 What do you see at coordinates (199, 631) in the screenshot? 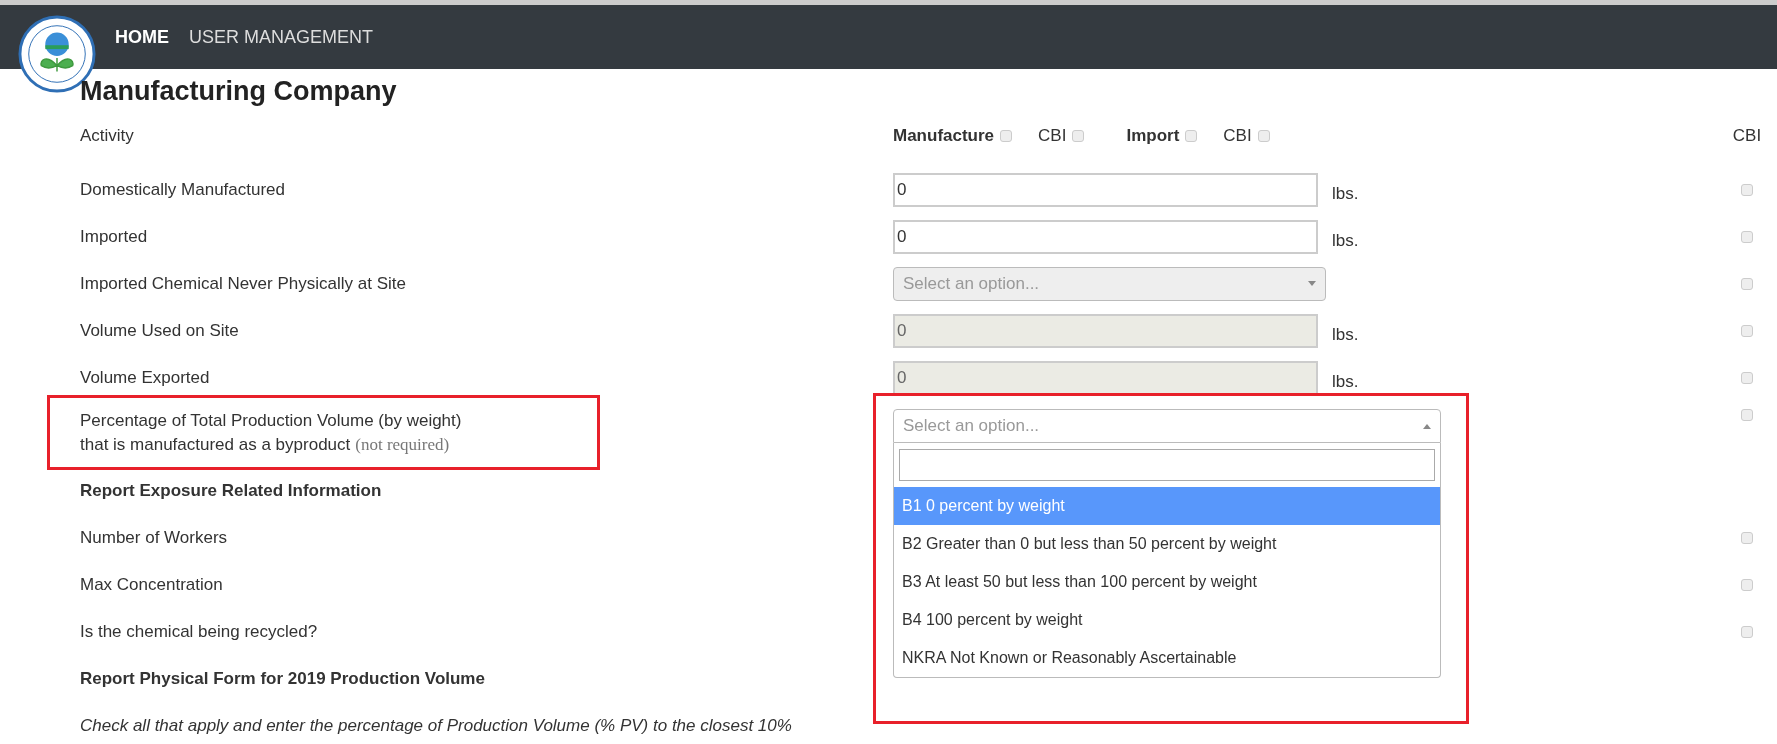
I see `field-label: Is the chemical being recycled?` at bounding box center [199, 631].